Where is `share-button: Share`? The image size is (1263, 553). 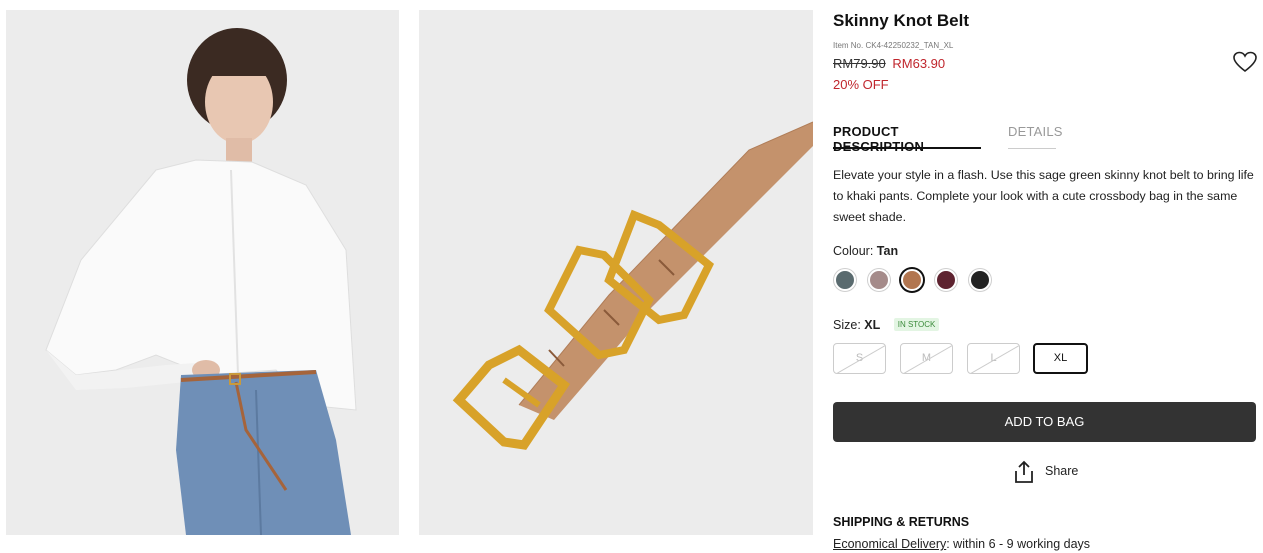 share-button: Share is located at coordinates (1048, 472).